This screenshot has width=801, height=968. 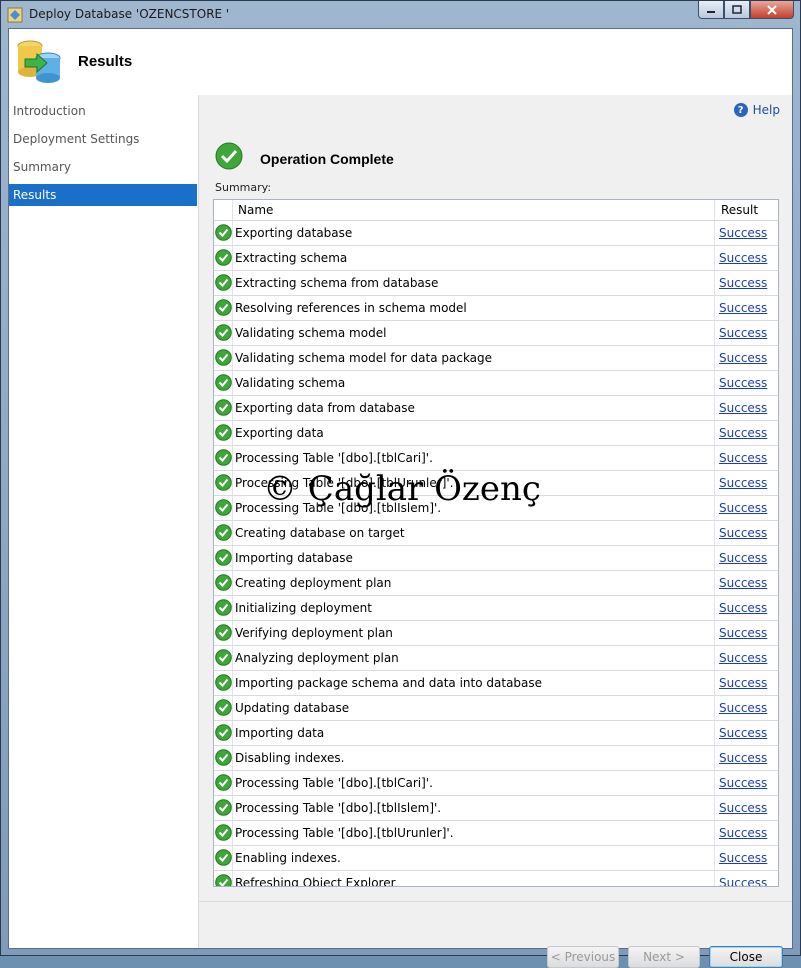 I want to click on page-title: Results, so click(x=105, y=61).